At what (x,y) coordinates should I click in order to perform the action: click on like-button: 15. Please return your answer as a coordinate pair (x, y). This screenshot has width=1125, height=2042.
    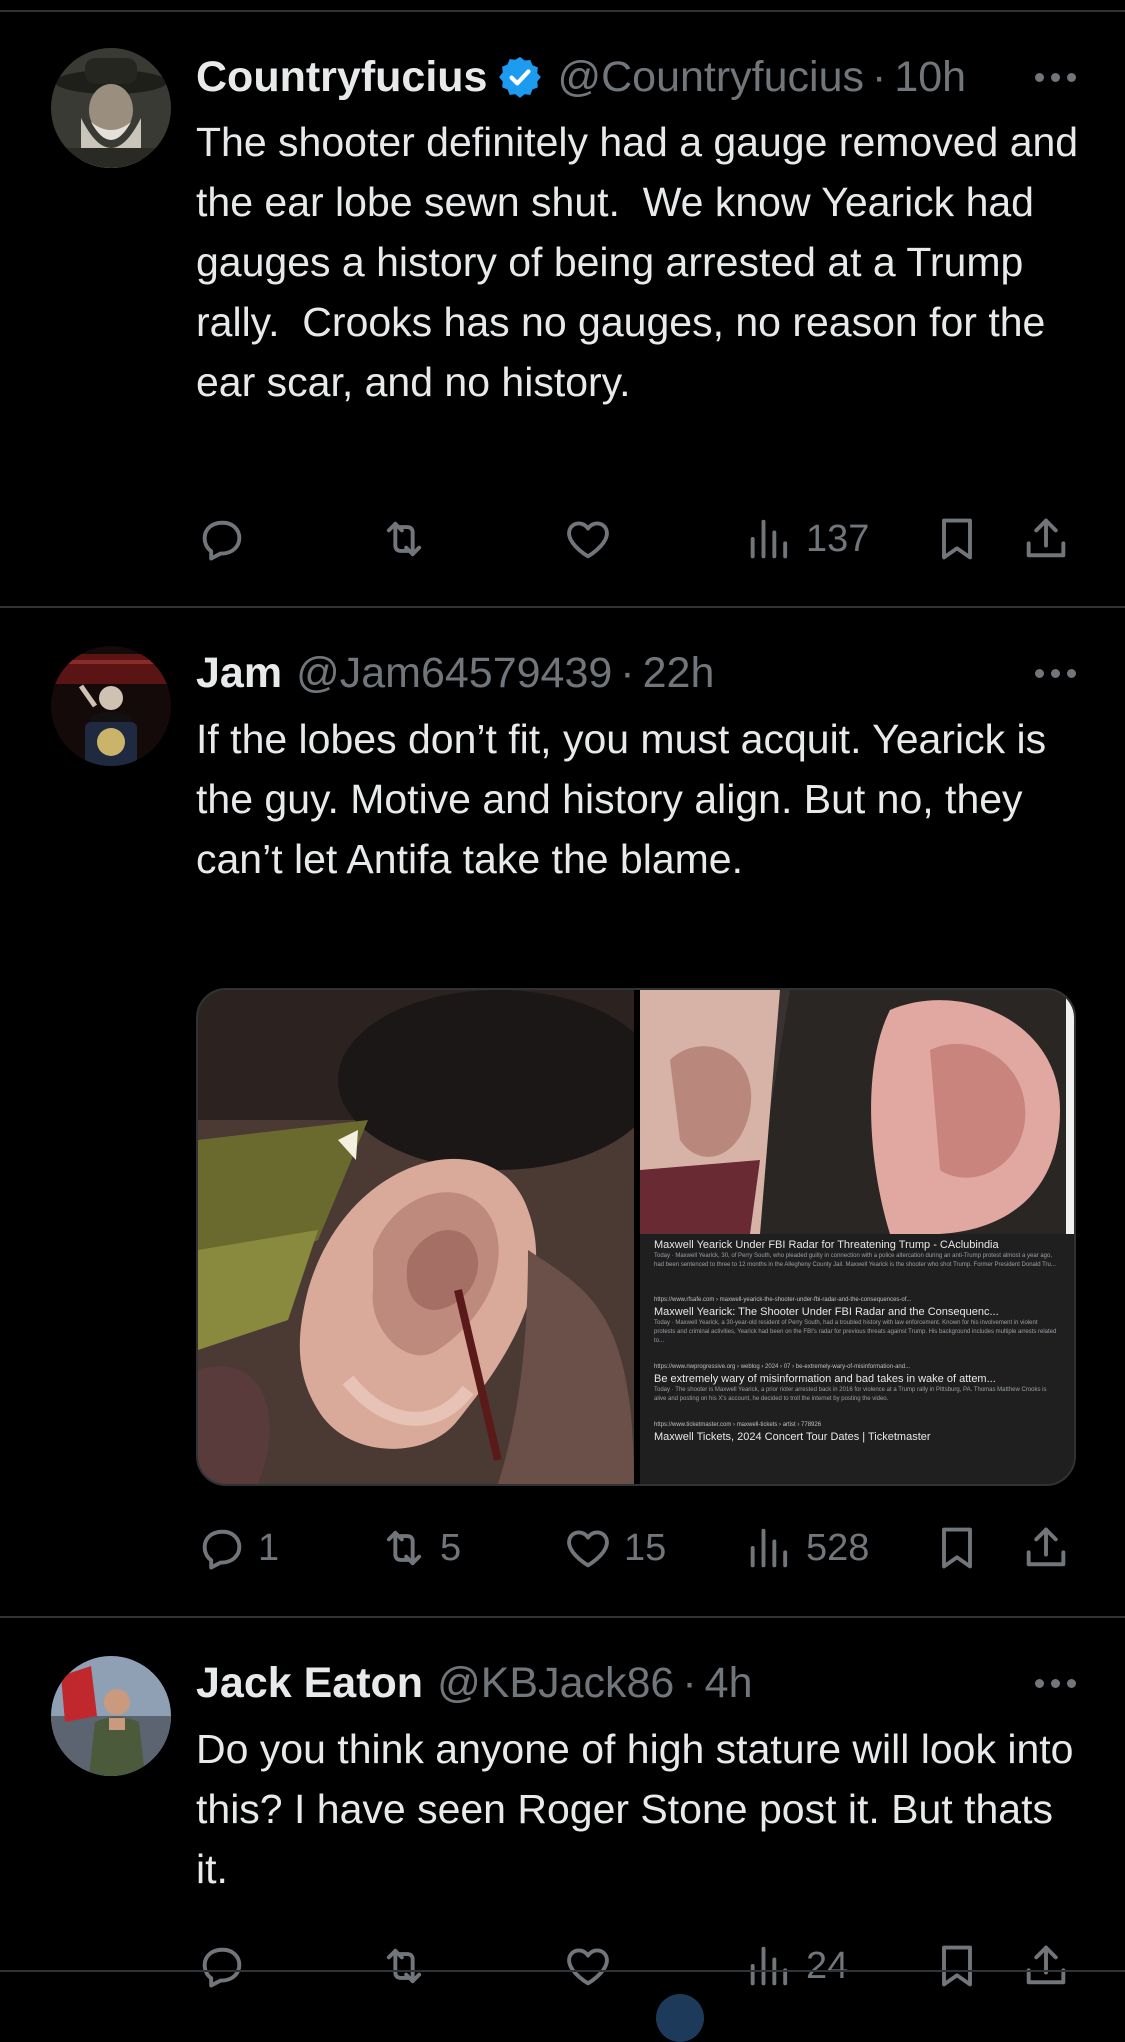
    Looking at the image, I should click on (614, 1548).